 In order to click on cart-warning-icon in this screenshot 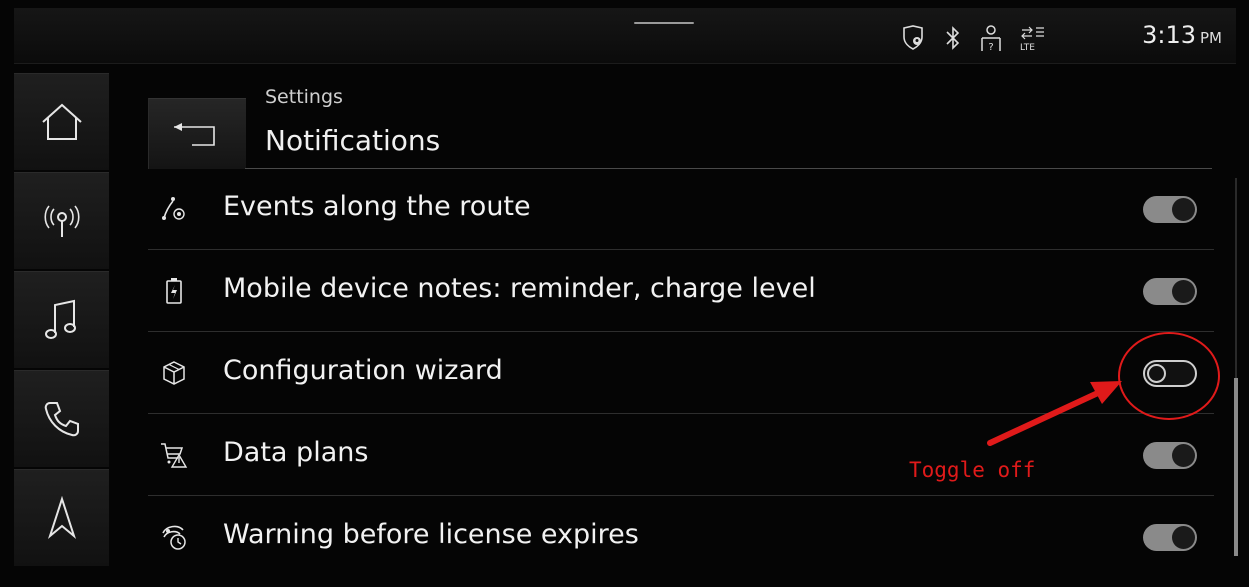, I will do `click(174, 455)`.